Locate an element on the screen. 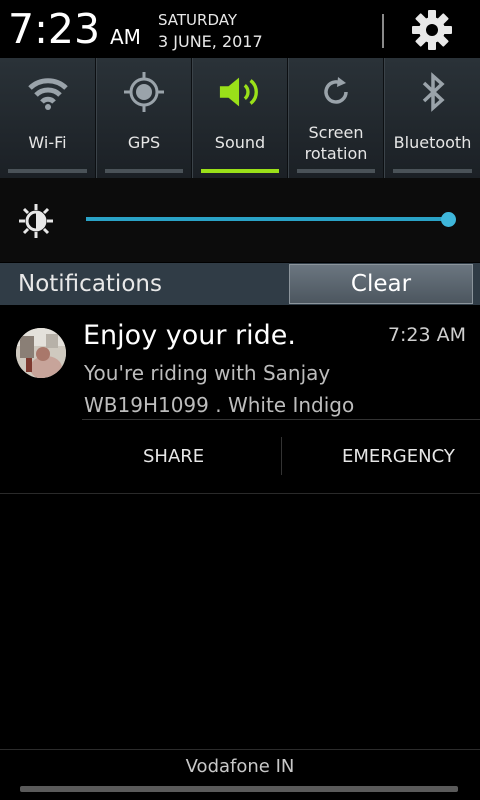 This screenshot has width=480, height=800. brightness-slider is located at coordinates (268, 219).